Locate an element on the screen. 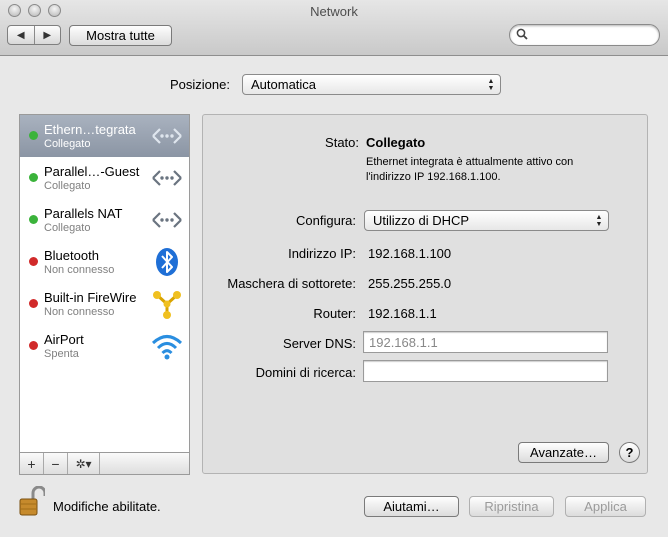 Image resolution: width=668 pixels, height=537 pixels. service-name: Parallel…-Guest is located at coordinates (92, 171).